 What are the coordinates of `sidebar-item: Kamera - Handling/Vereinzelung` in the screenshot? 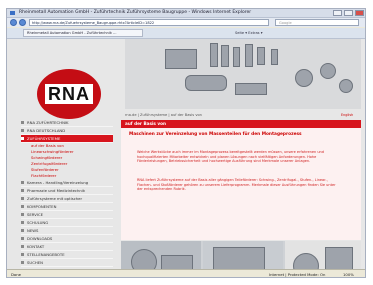 It's located at (67, 183).